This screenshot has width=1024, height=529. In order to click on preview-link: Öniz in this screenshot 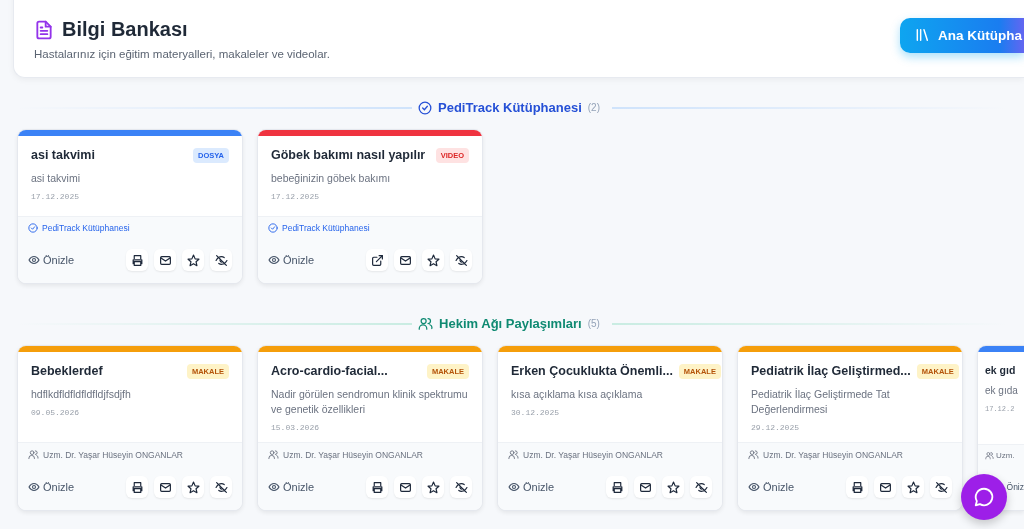, I will do `click(1015, 487)`.